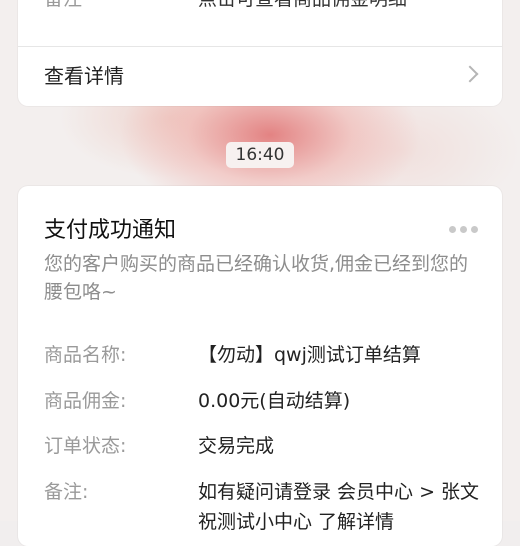 The width and height of the screenshot is (520, 546). I want to click on notification-description: 您的客户购买的商品已经确认收货,佣金已经到您的腰包咯~, so click(256, 278).